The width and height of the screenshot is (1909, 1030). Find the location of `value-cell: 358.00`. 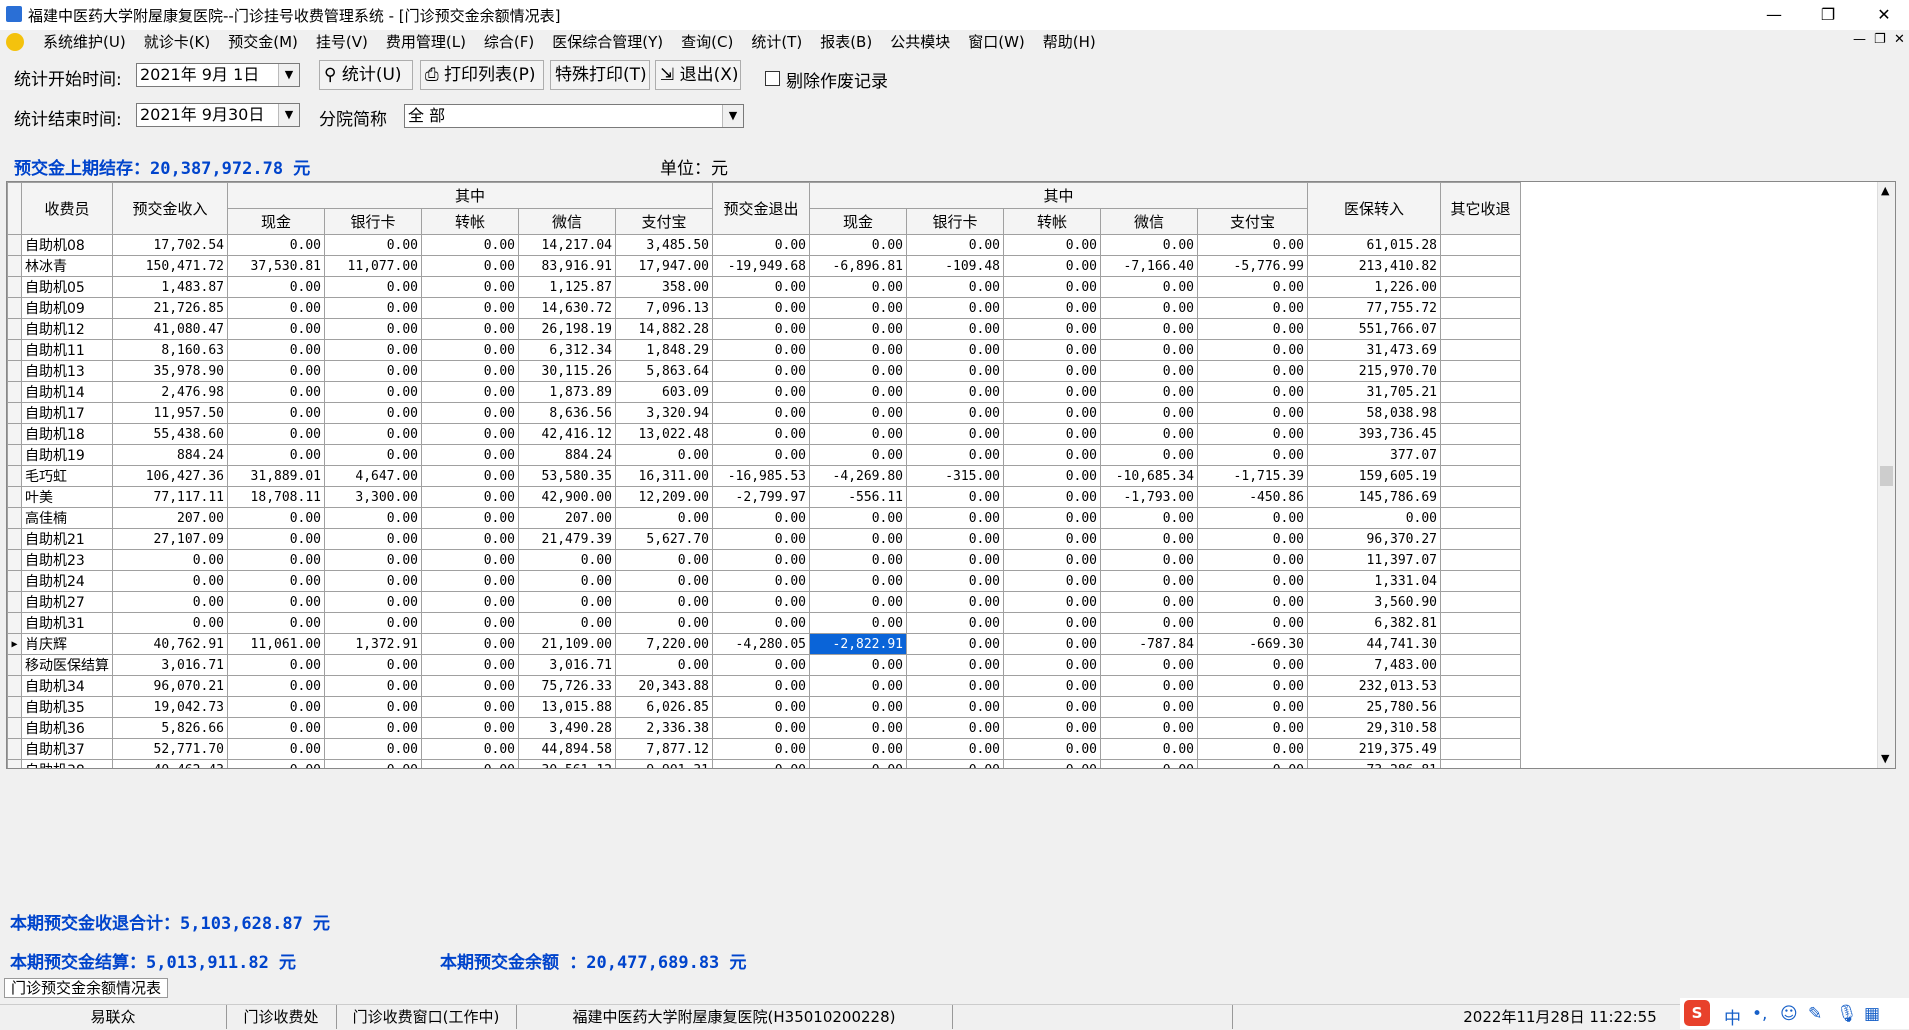

value-cell: 358.00 is located at coordinates (664, 287).